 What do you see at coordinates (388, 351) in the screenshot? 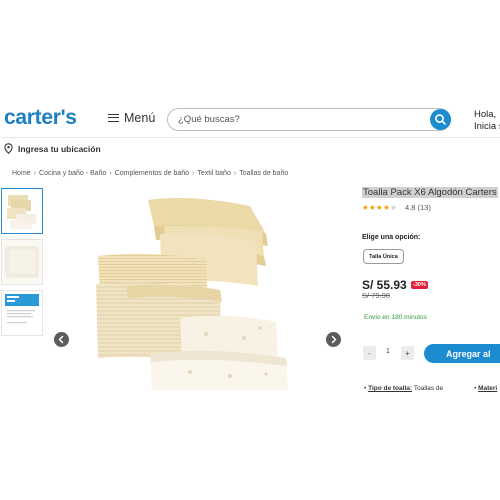
I see `quantity-value: 1` at bounding box center [388, 351].